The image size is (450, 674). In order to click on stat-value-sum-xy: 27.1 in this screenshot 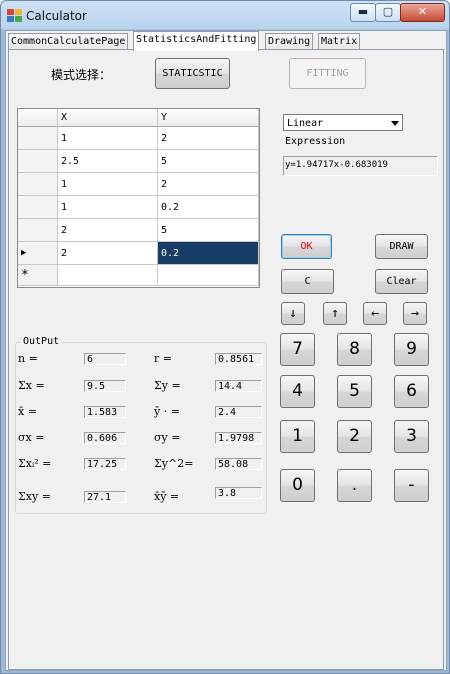, I will do `click(105, 497)`.